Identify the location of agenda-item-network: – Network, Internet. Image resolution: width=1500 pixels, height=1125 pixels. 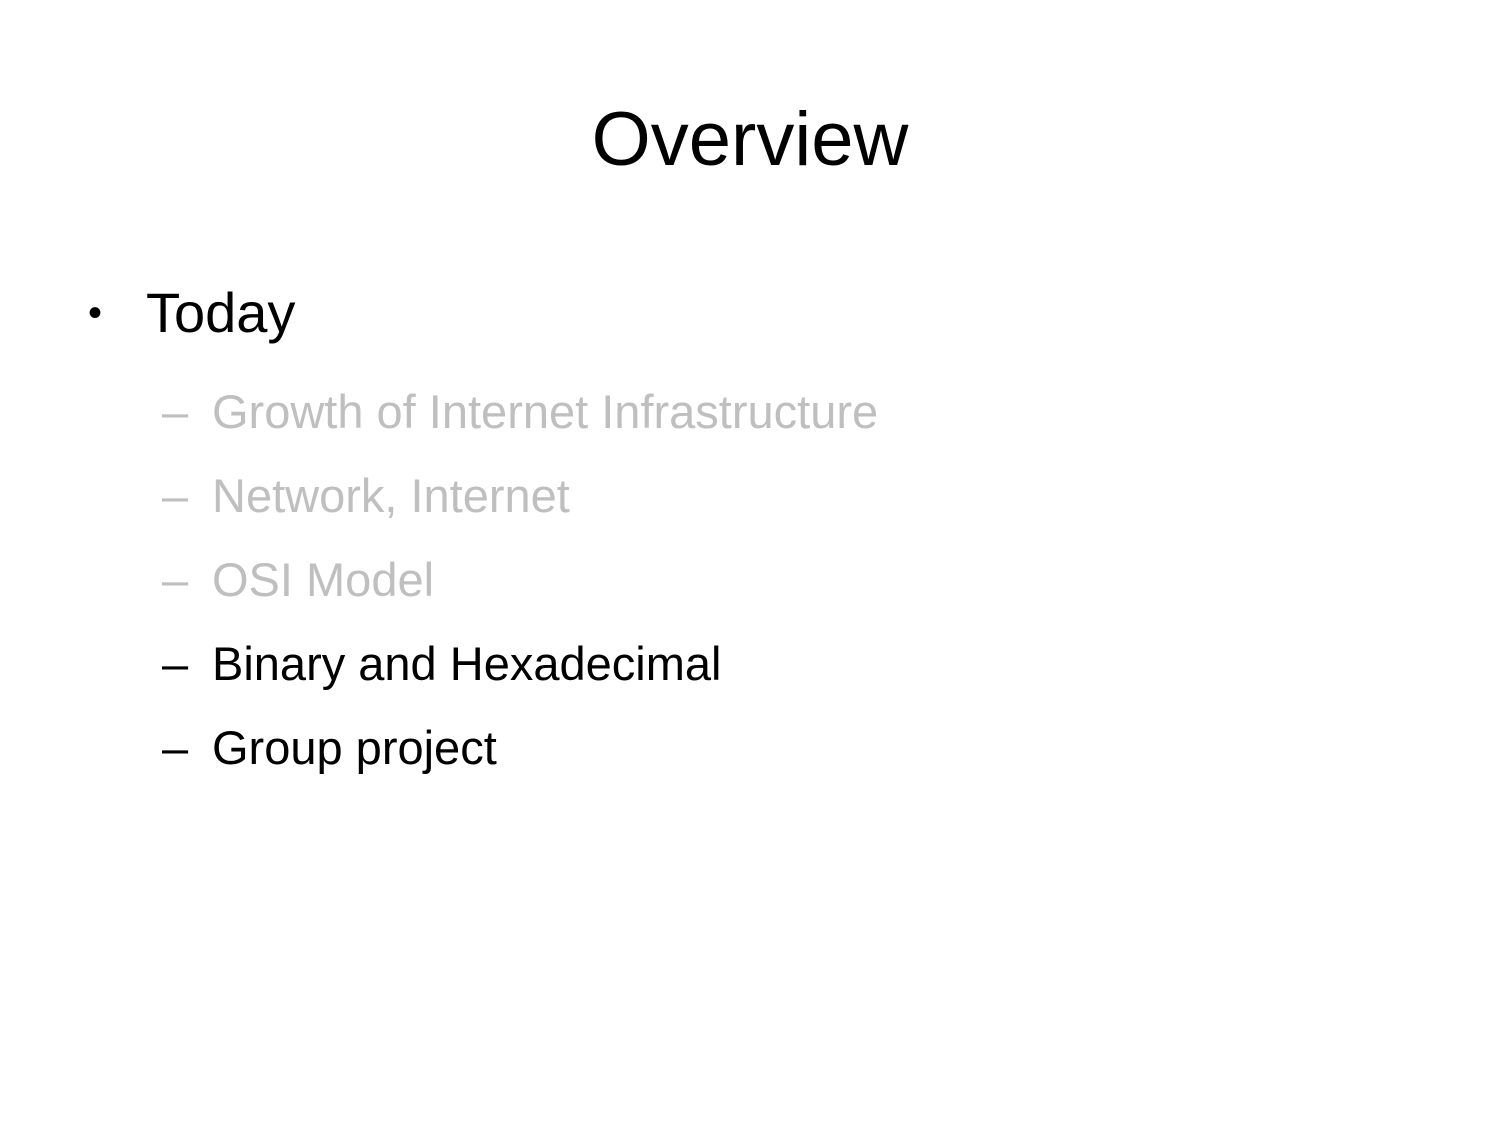
(520, 496).